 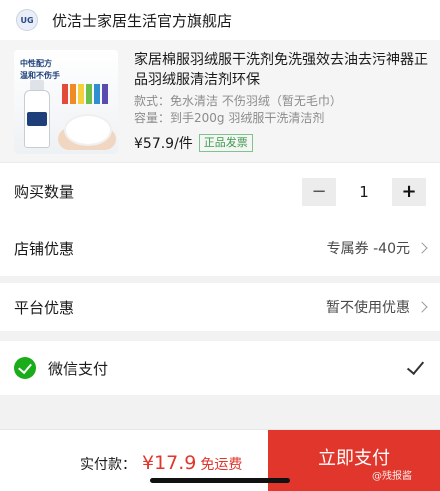 What do you see at coordinates (220, 248) in the screenshot?
I see `shop-discount-row: 店铺优惠 专属券 -40元` at bounding box center [220, 248].